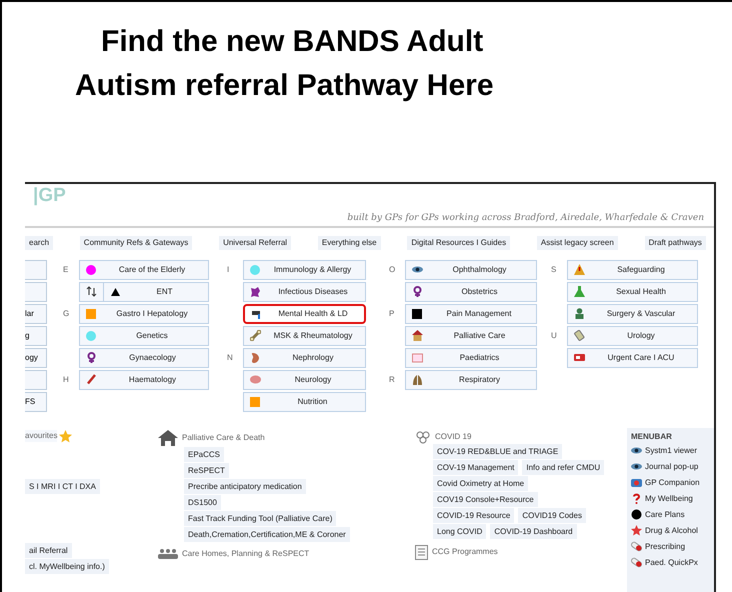  What do you see at coordinates (41, 436) in the screenshot?
I see `section-heading: avourites` at bounding box center [41, 436].